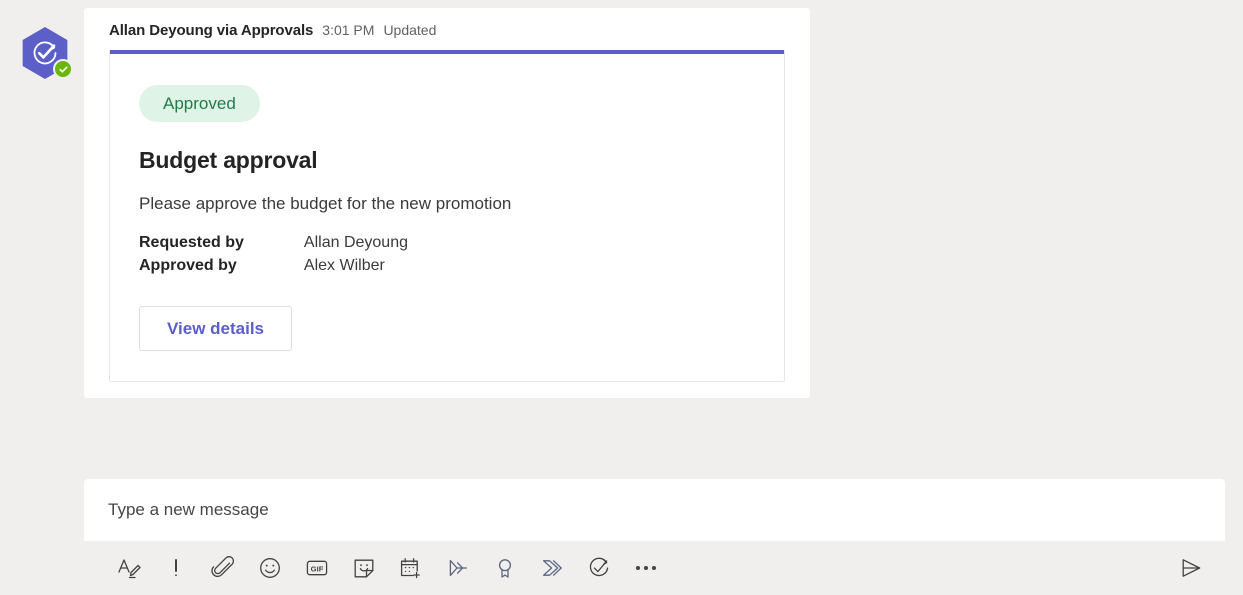 The height and width of the screenshot is (595, 1243). I want to click on send-icon, so click(1191, 568).